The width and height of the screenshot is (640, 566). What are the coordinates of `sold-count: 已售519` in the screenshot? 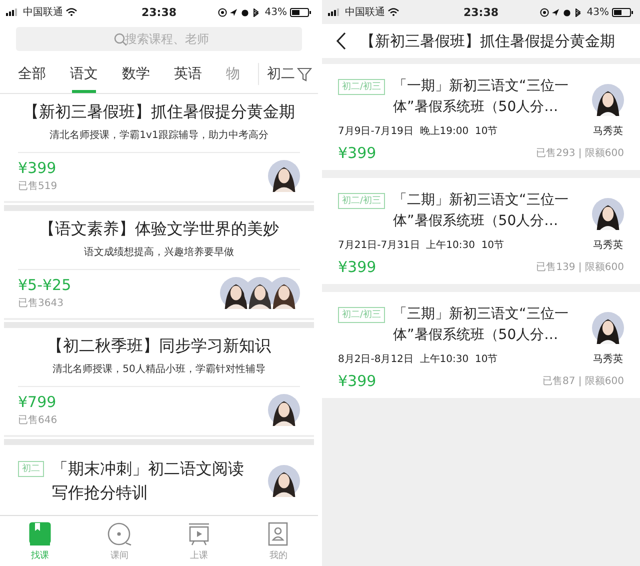 It's located at (38, 186).